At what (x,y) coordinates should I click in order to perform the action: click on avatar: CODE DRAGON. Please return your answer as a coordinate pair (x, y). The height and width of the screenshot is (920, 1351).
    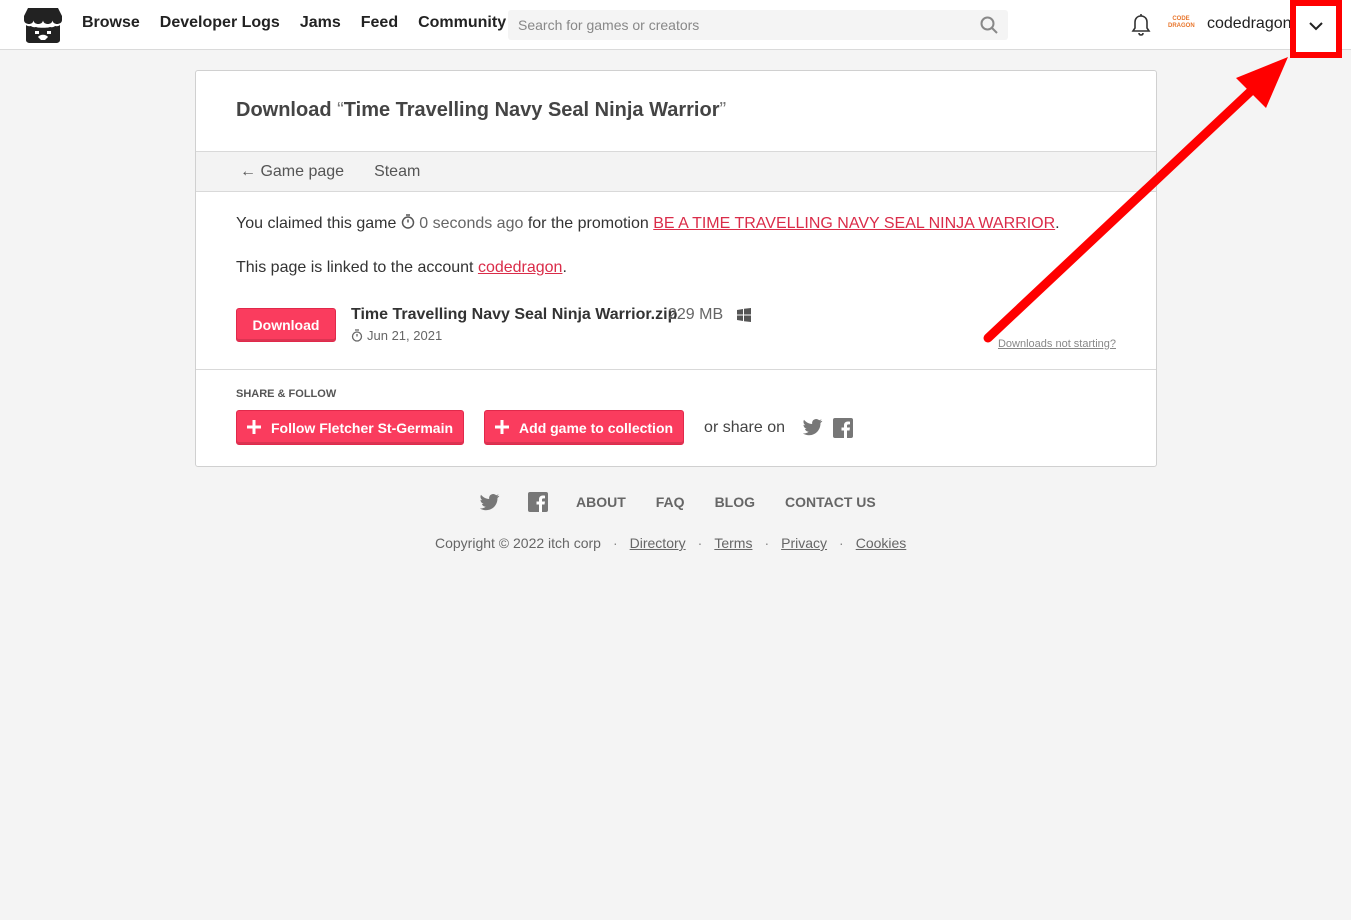
    Looking at the image, I should click on (1181, 25).